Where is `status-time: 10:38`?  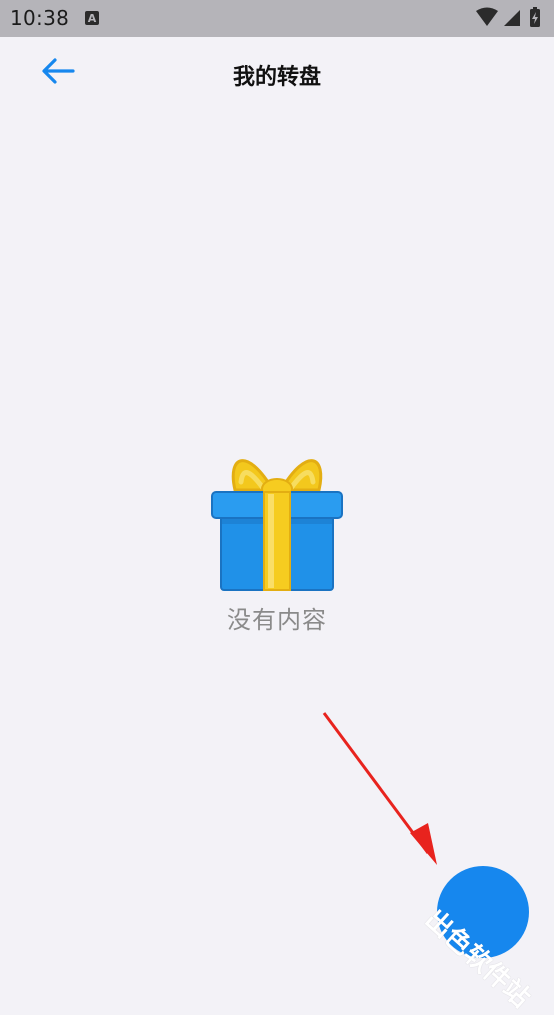 status-time: 10:38 is located at coordinates (40, 18).